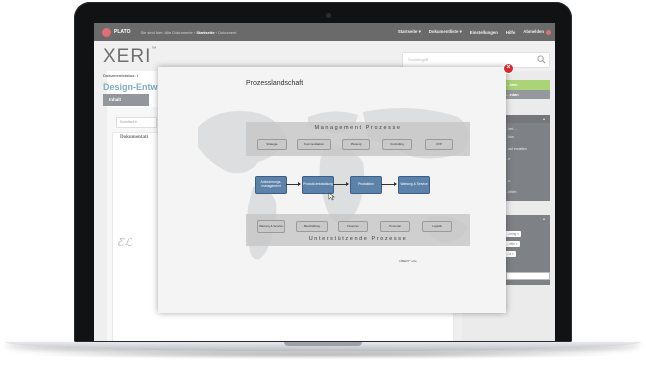 The height and width of the screenshot is (367, 646). Describe the element at coordinates (272, 144) in the screenshot. I see `process-strategie: Strategie` at that location.